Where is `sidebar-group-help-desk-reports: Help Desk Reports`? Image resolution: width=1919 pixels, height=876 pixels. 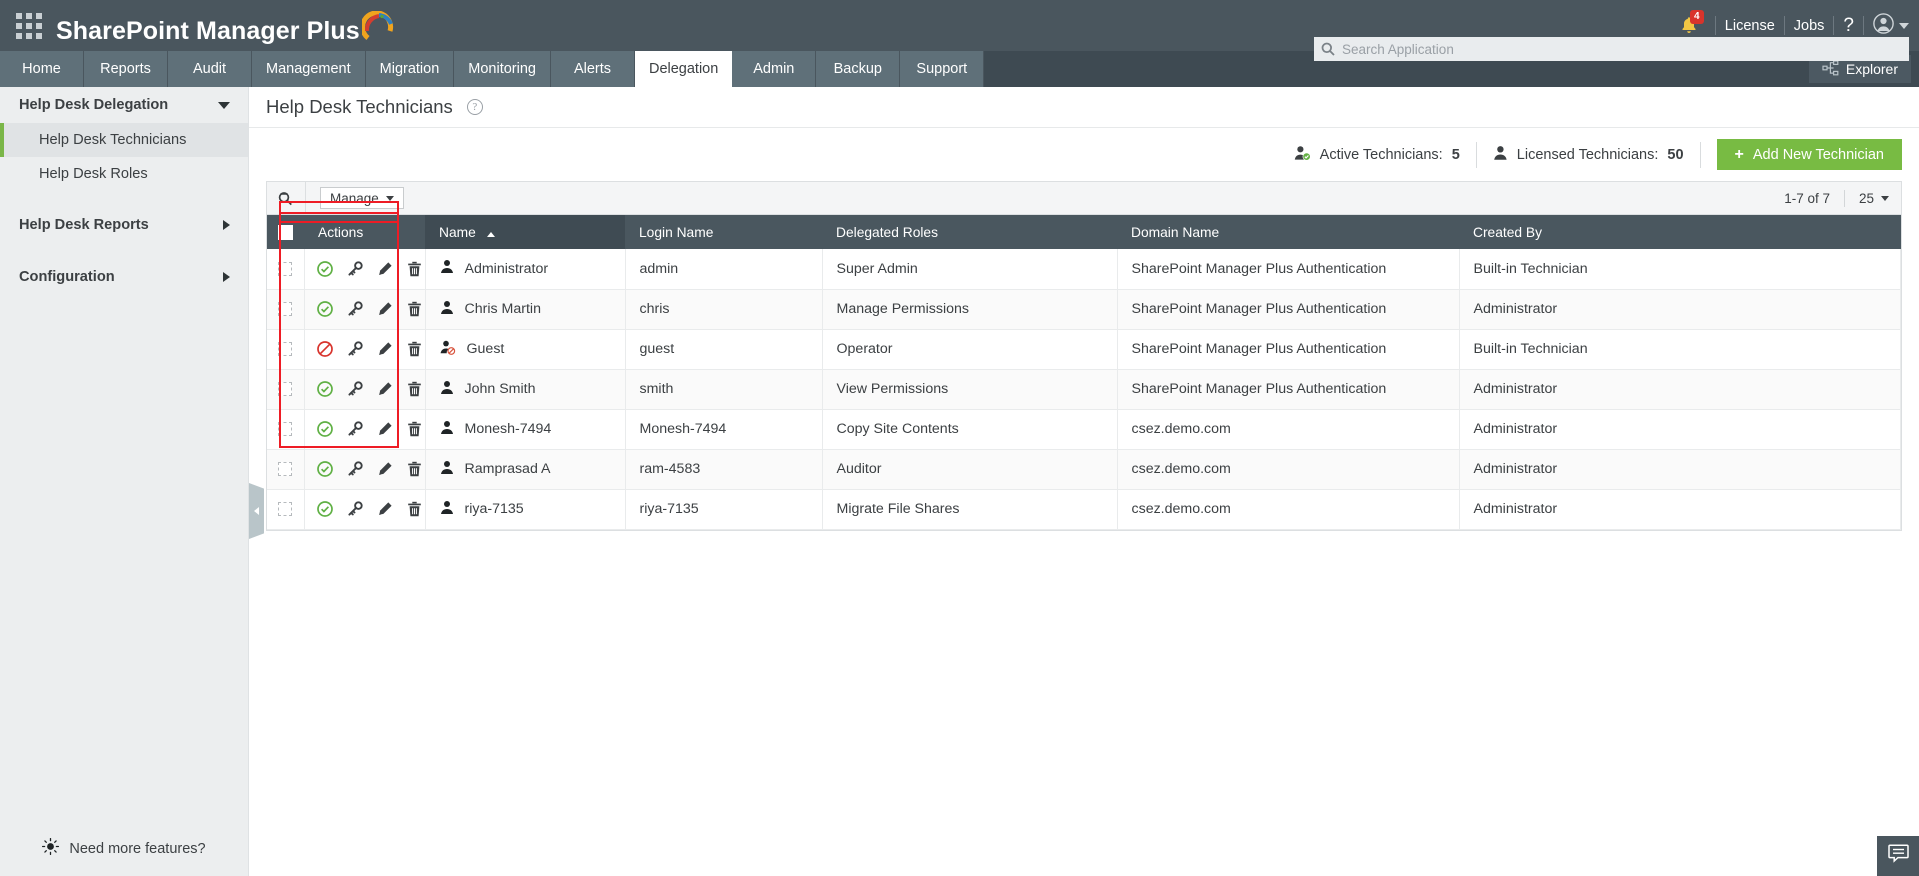
sidebar-group-help-desk-reports: Help Desk Reports is located at coordinates (124, 225).